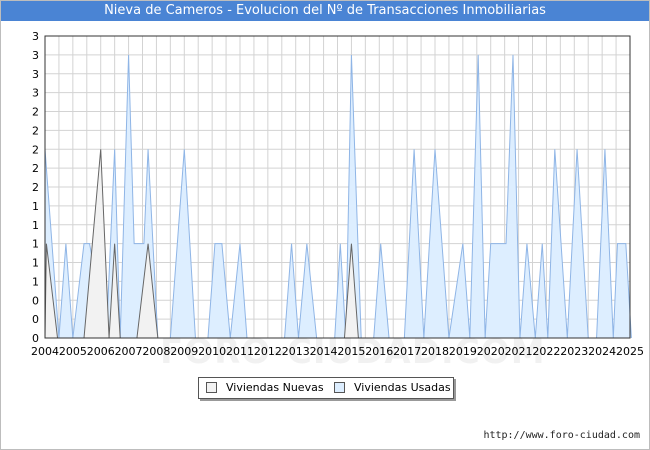 This screenshot has height=450, width=650. Describe the element at coordinates (353, 352) in the screenshot. I see `watermark: FORO-CIUDAD.COM` at that location.